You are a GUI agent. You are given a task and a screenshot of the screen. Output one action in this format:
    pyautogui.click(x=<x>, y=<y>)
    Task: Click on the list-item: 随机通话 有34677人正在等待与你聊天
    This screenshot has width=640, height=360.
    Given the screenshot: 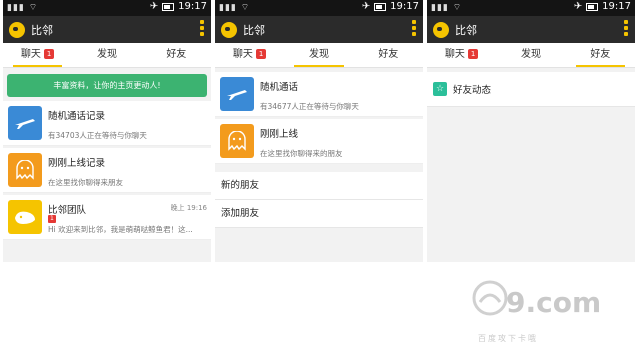 What is the action you would take?
    pyautogui.click(x=319, y=94)
    